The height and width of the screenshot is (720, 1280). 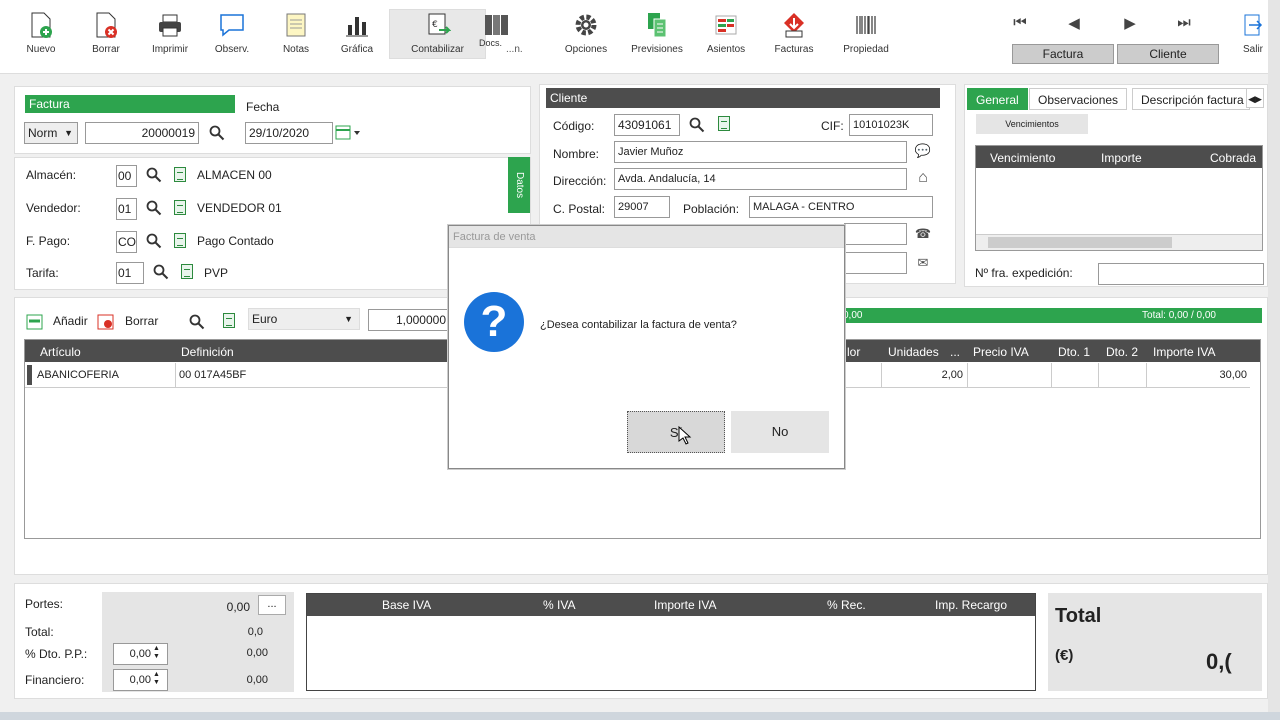 What do you see at coordinates (642, 207) in the screenshot?
I see `postal-code-input: 29007` at bounding box center [642, 207].